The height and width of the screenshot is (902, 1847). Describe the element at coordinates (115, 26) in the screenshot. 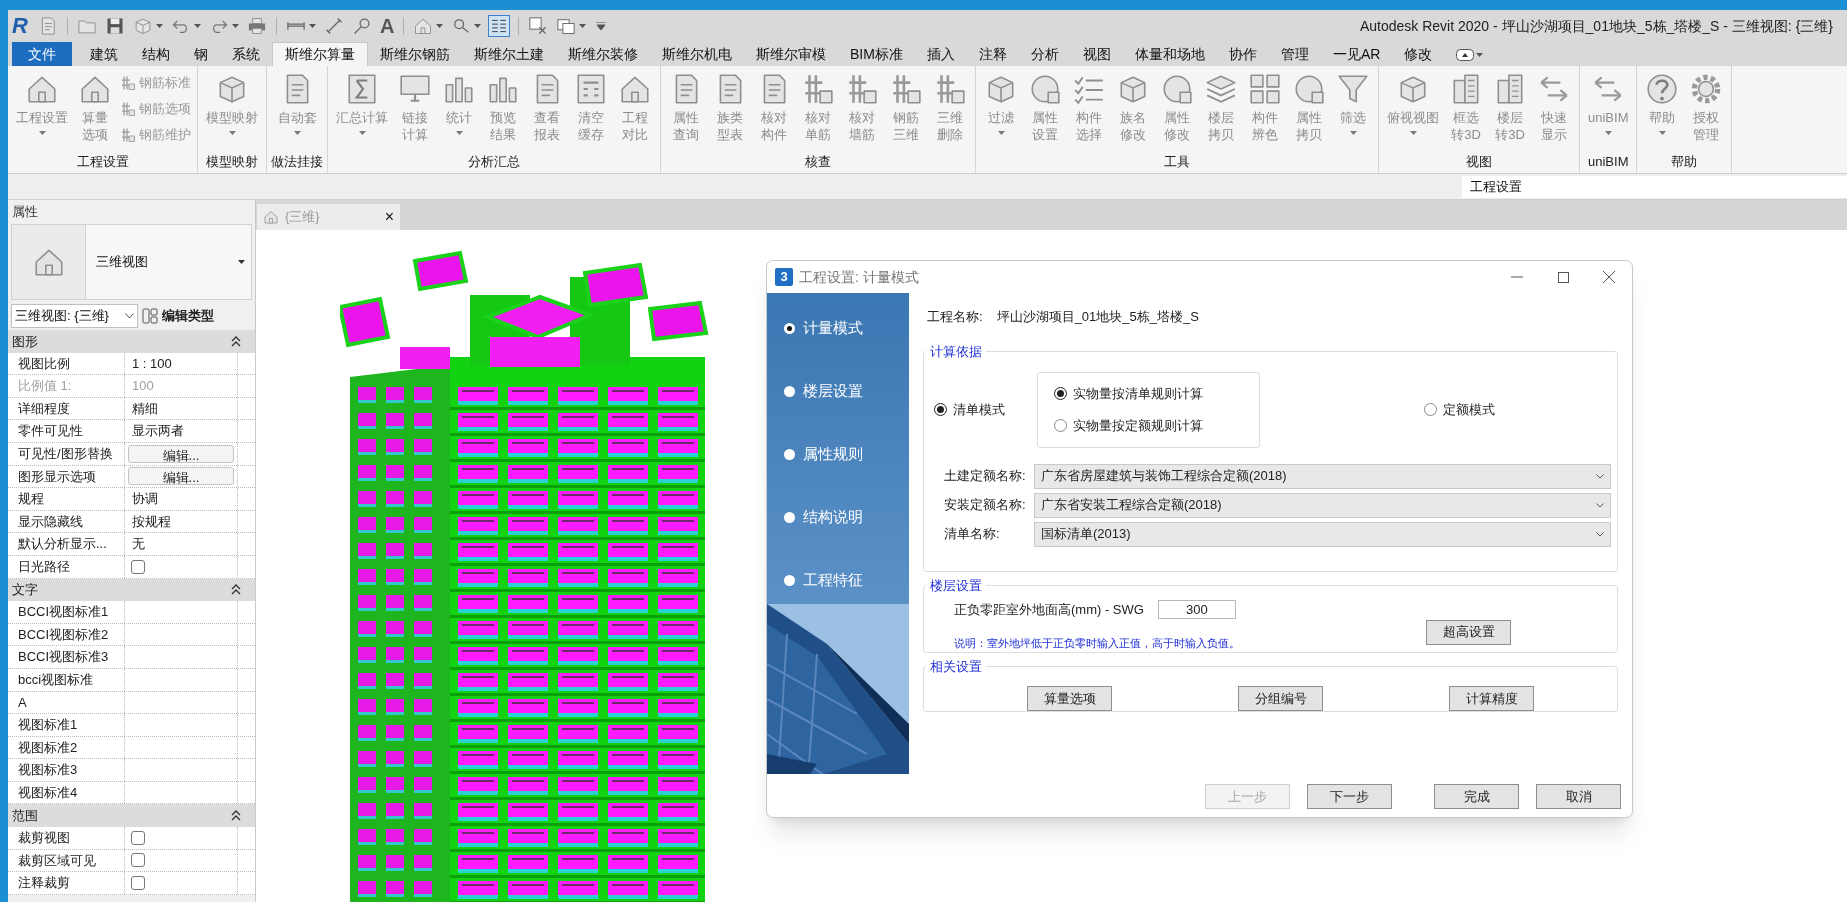

I see `save-icon` at that location.